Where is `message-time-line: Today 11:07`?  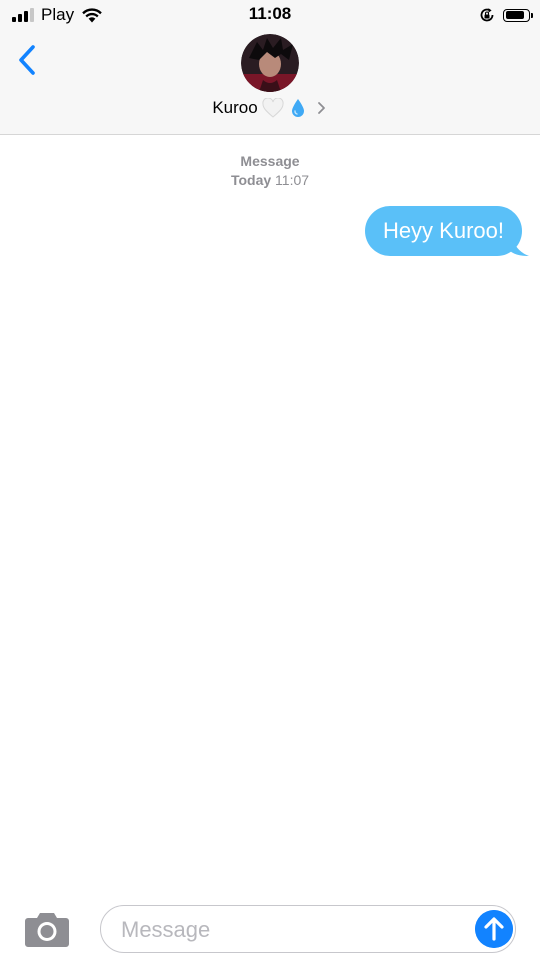 message-time-line: Today 11:07 is located at coordinates (270, 180).